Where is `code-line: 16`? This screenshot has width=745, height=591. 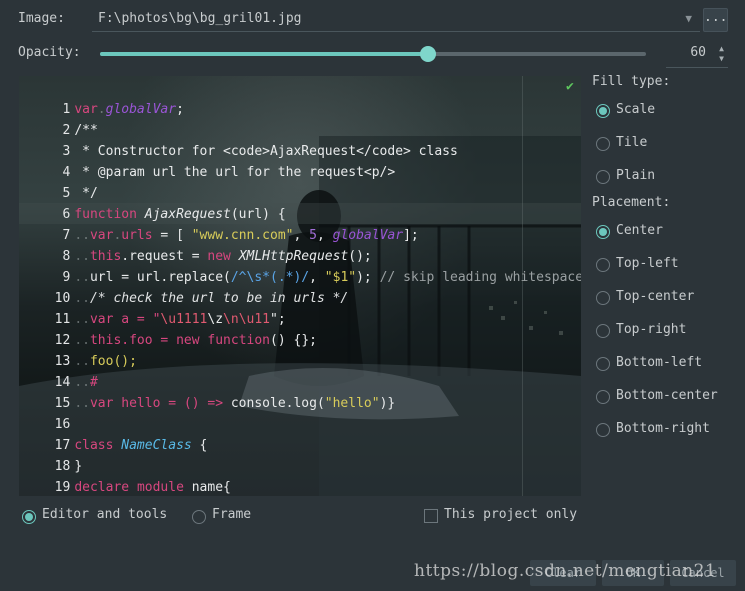
code-line: 16 is located at coordinates (62, 424).